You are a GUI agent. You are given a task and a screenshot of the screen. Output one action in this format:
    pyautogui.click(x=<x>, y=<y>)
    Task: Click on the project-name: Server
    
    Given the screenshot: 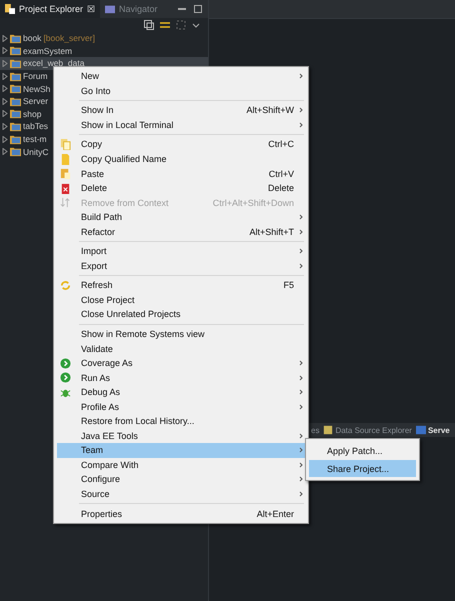 What is the action you would take?
    pyautogui.click(x=35, y=101)
    